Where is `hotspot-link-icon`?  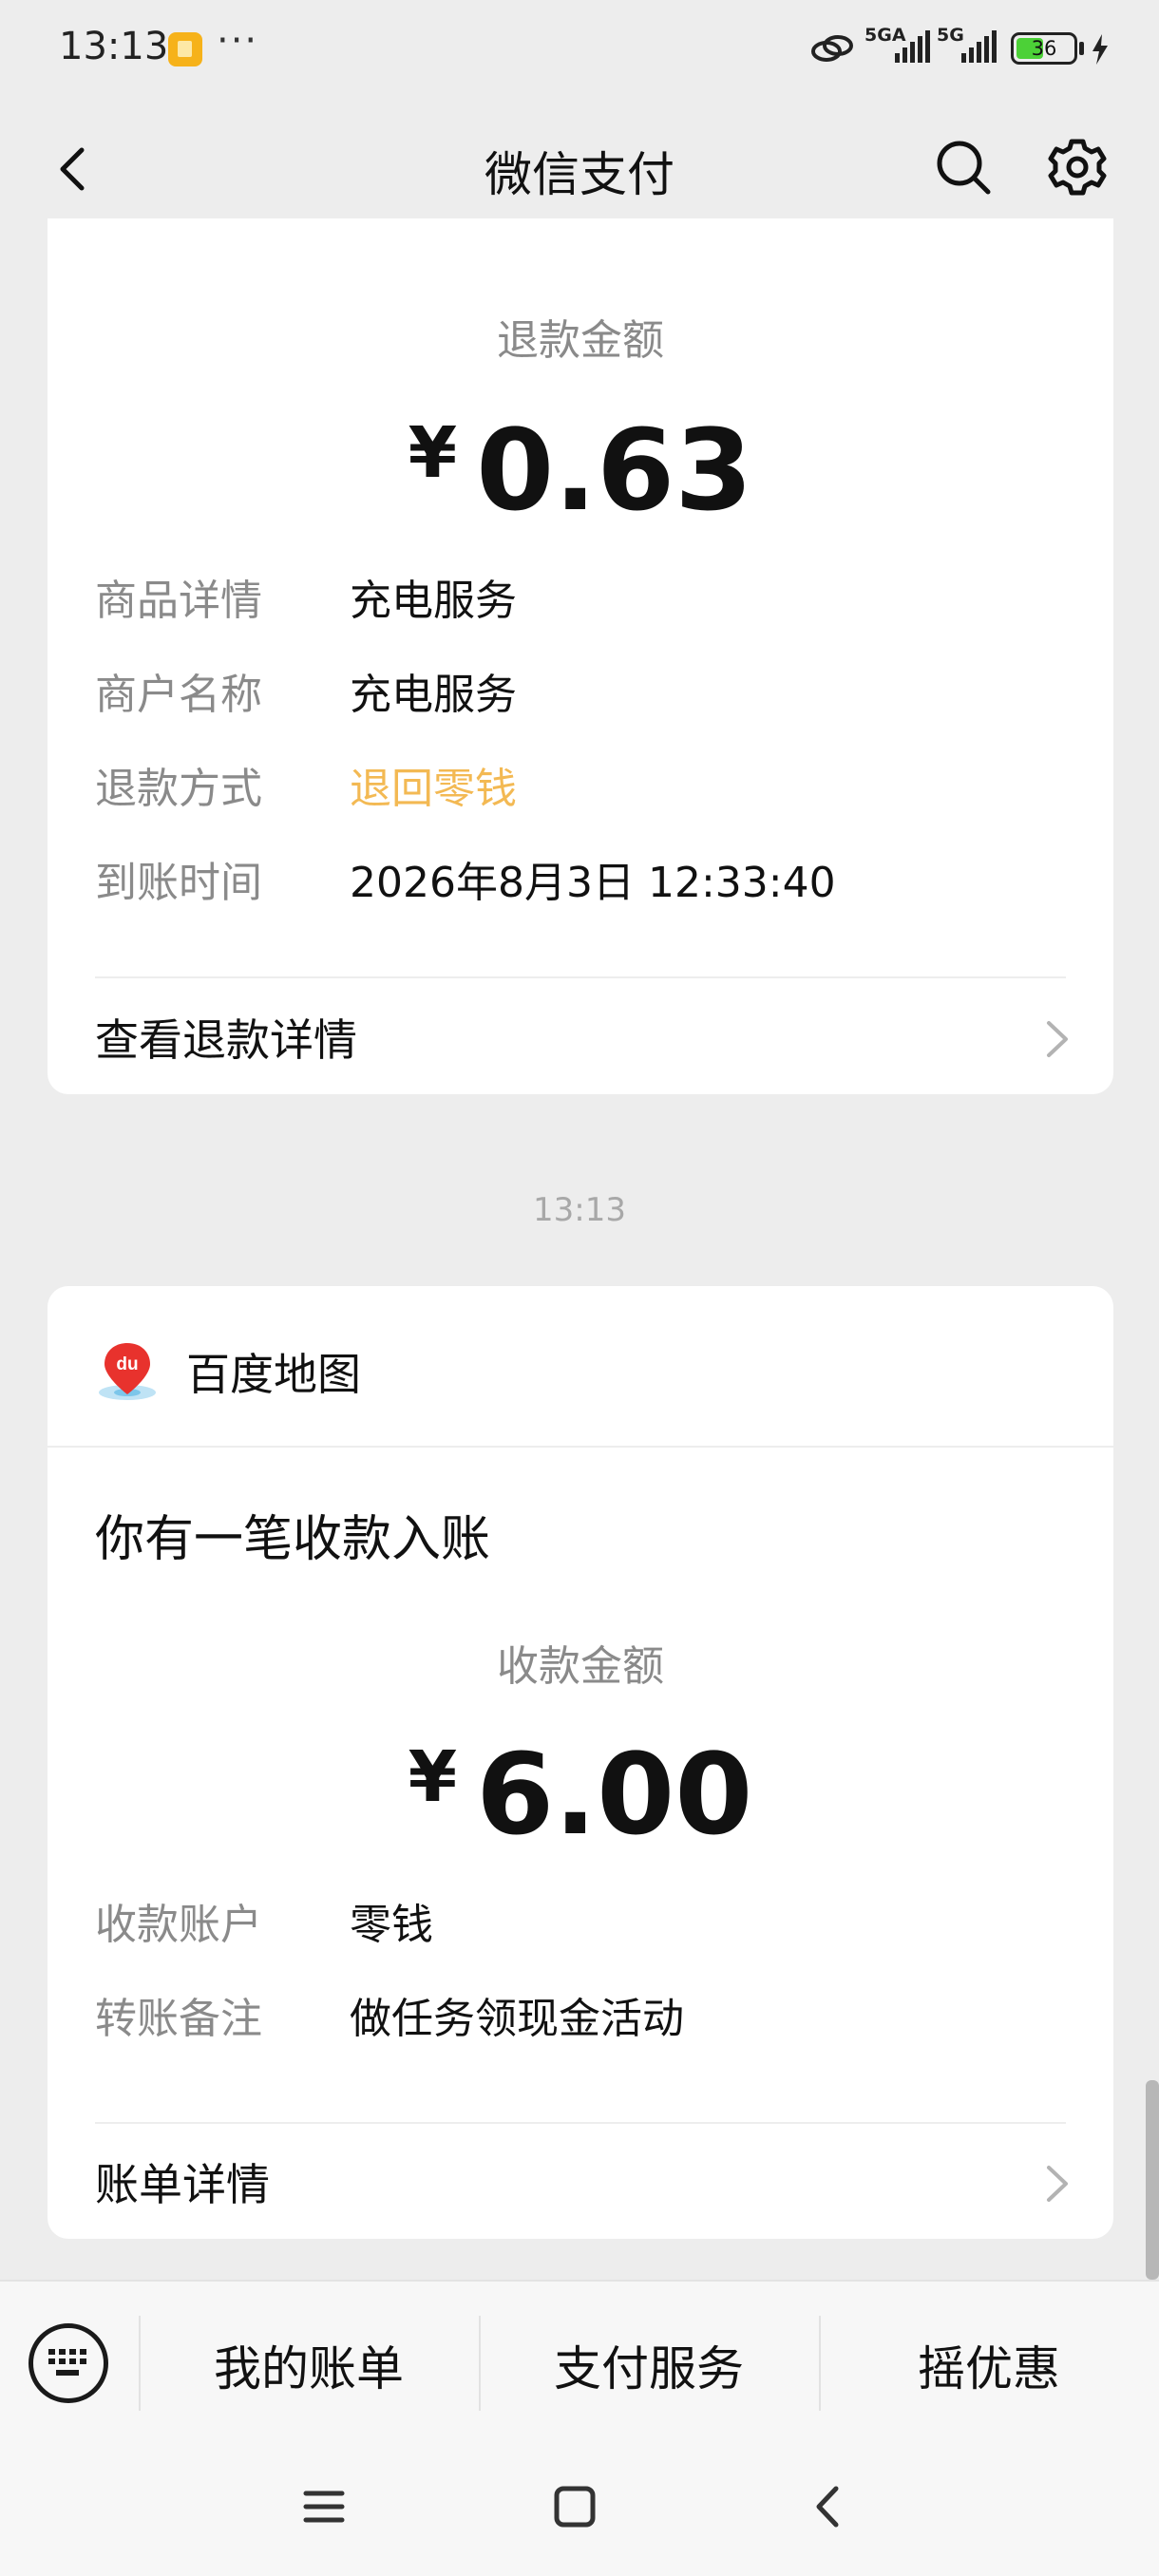 hotspot-link-icon is located at coordinates (832, 48).